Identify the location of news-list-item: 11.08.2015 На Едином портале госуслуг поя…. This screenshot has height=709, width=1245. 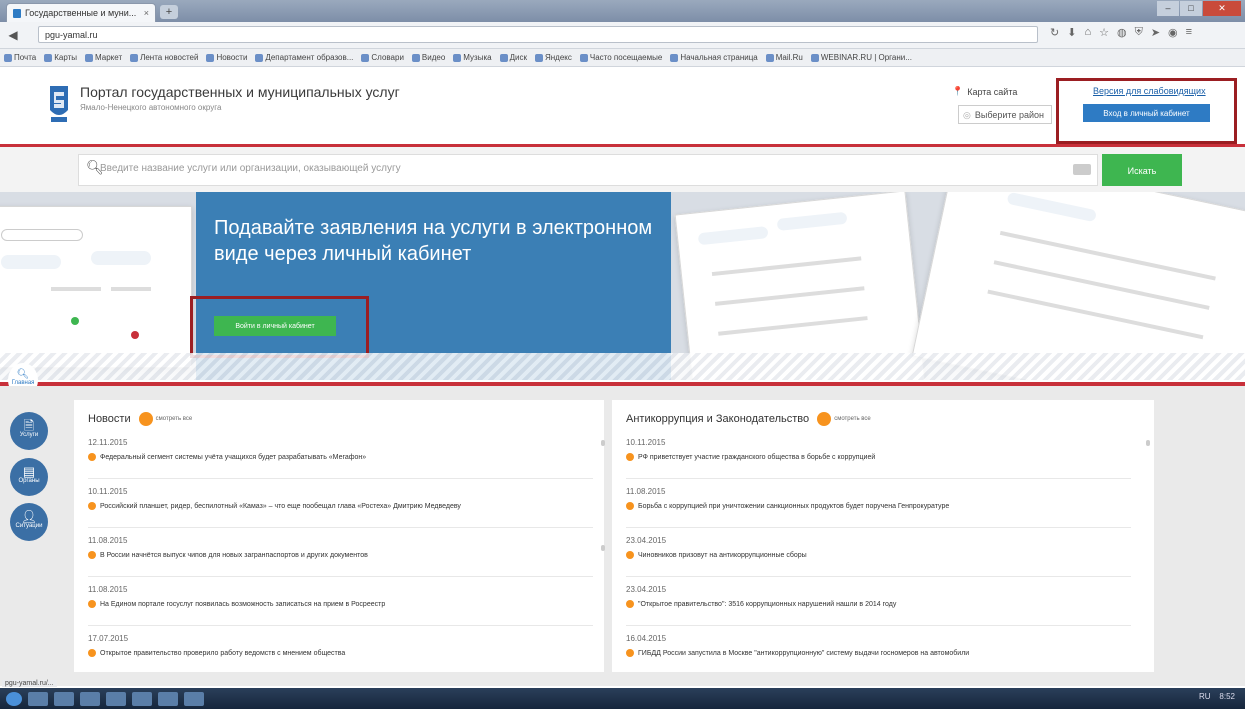
(348, 596).